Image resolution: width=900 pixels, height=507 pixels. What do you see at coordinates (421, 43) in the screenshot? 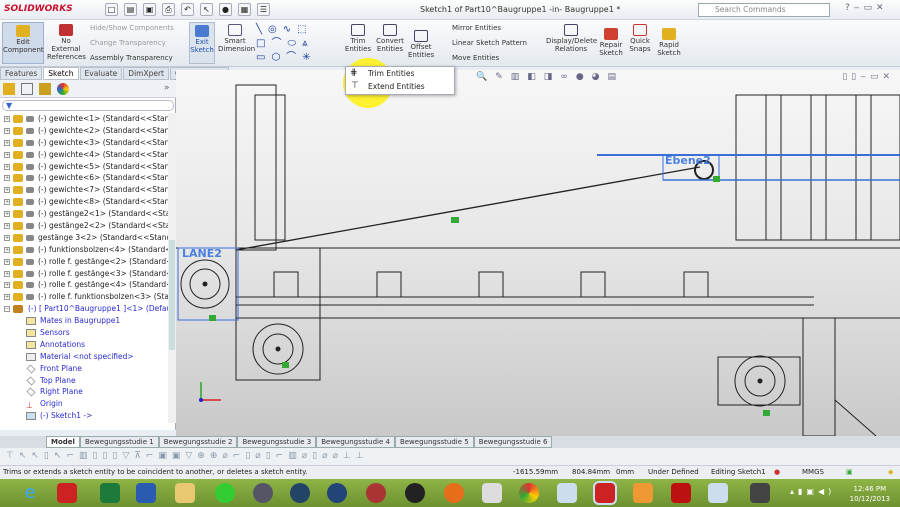
I see `offset-entities-button: Offset Entities` at bounding box center [421, 43].